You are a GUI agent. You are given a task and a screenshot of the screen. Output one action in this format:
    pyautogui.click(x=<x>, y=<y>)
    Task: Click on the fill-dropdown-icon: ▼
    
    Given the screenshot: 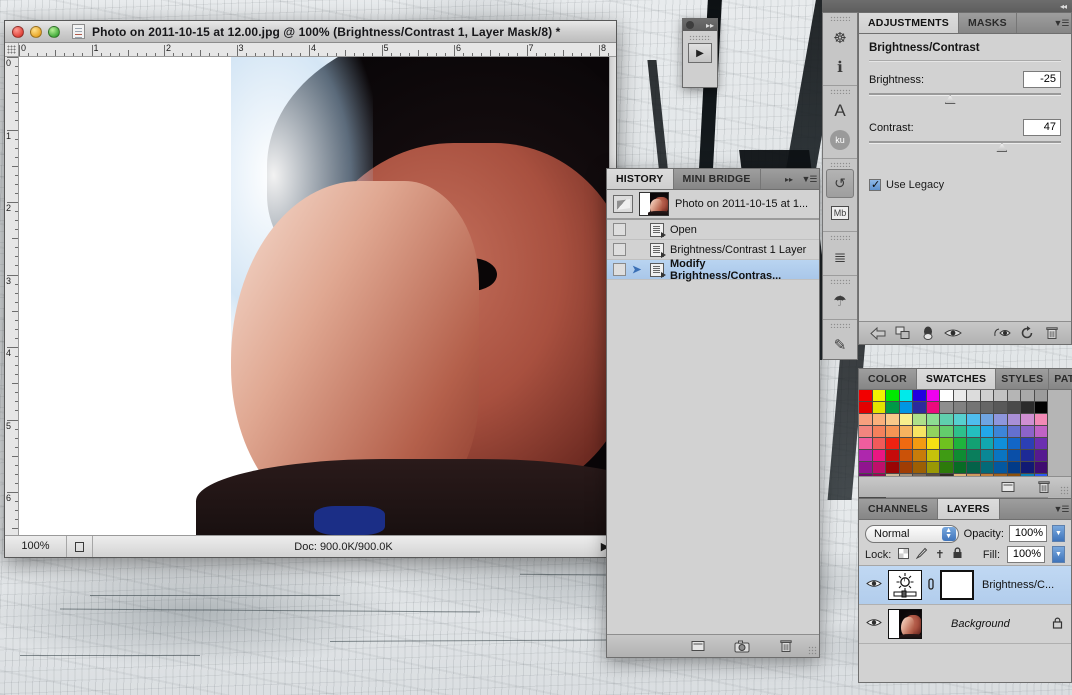 What is the action you would take?
    pyautogui.click(x=1058, y=554)
    